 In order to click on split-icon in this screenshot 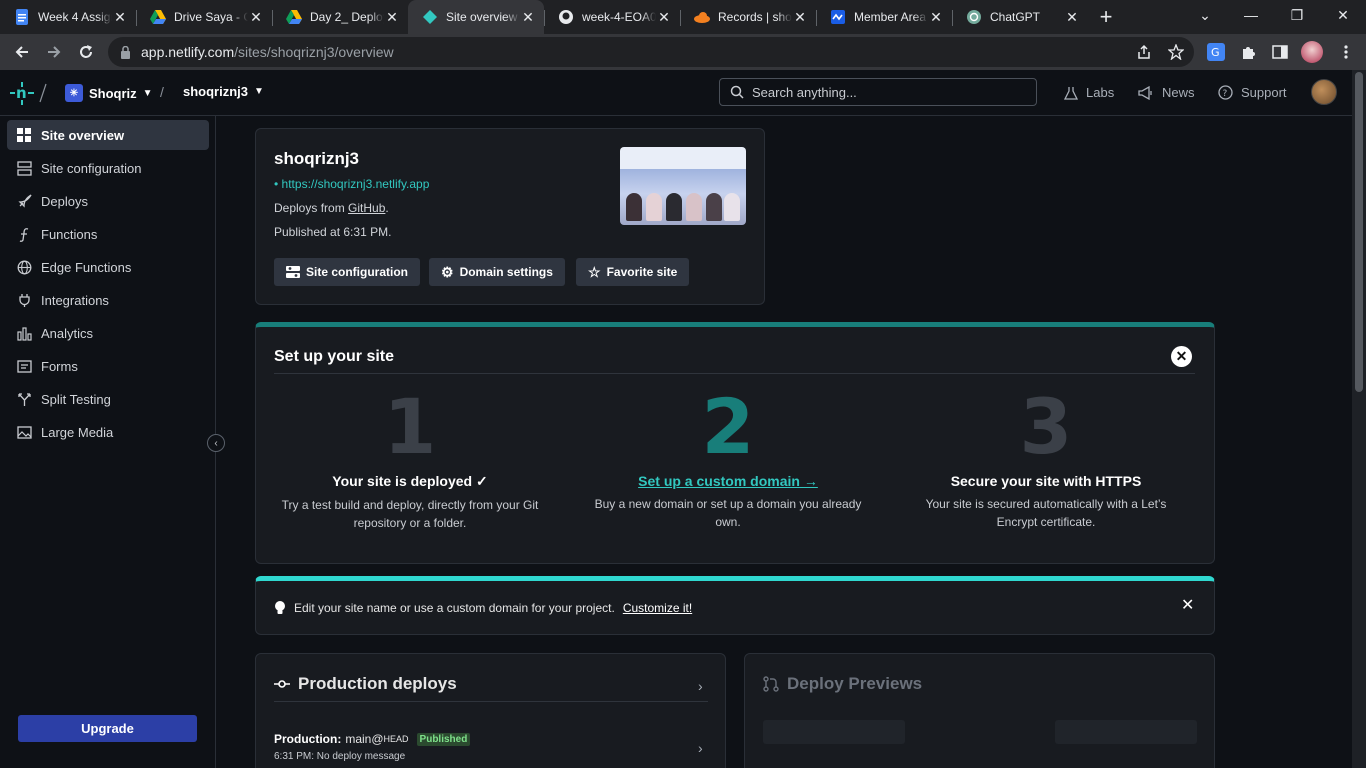, I will do `click(24, 399)`.